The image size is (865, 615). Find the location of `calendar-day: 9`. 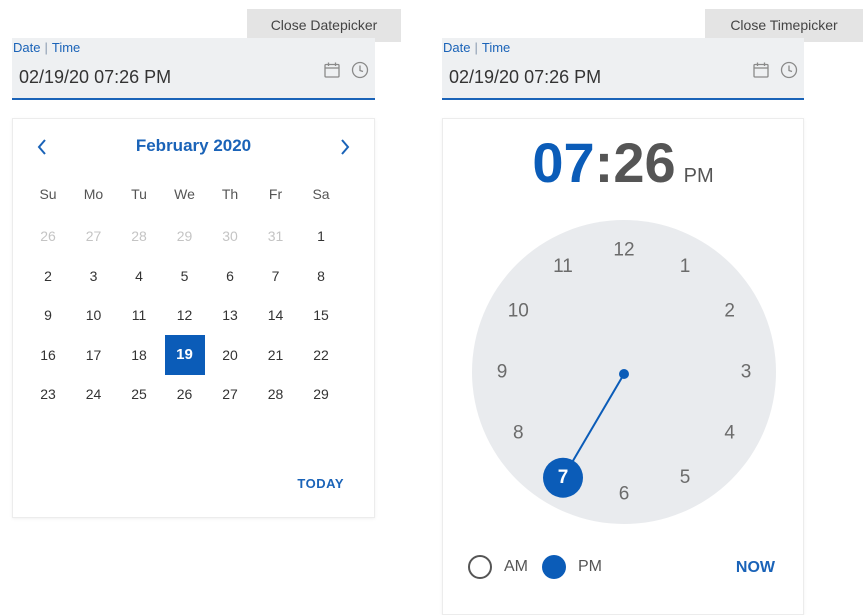

calendar-day: 9 is located at coordinates (48, 315).